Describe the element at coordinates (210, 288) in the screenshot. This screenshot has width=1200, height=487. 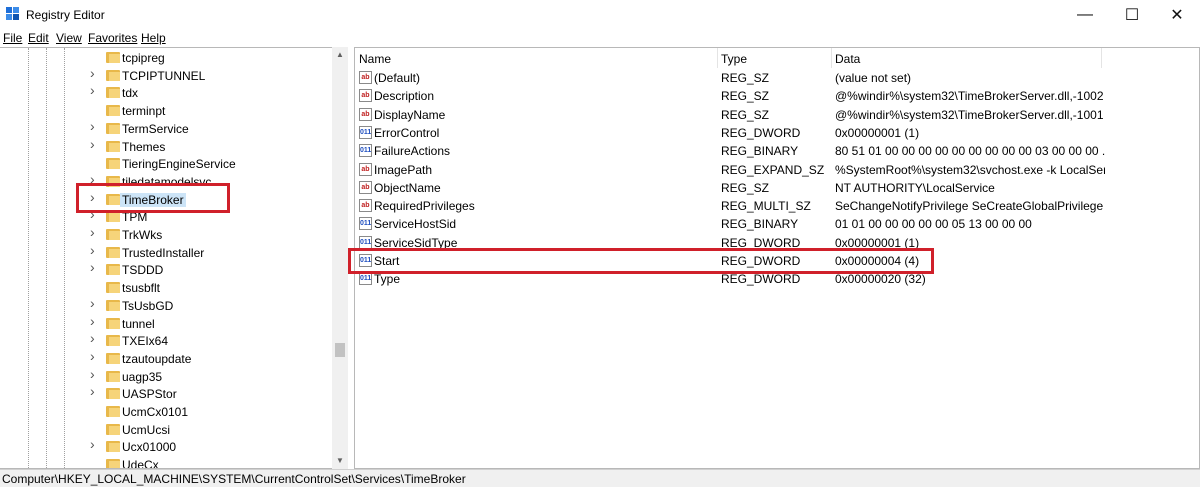
I see `tree-item: tsusbflt` at that location.